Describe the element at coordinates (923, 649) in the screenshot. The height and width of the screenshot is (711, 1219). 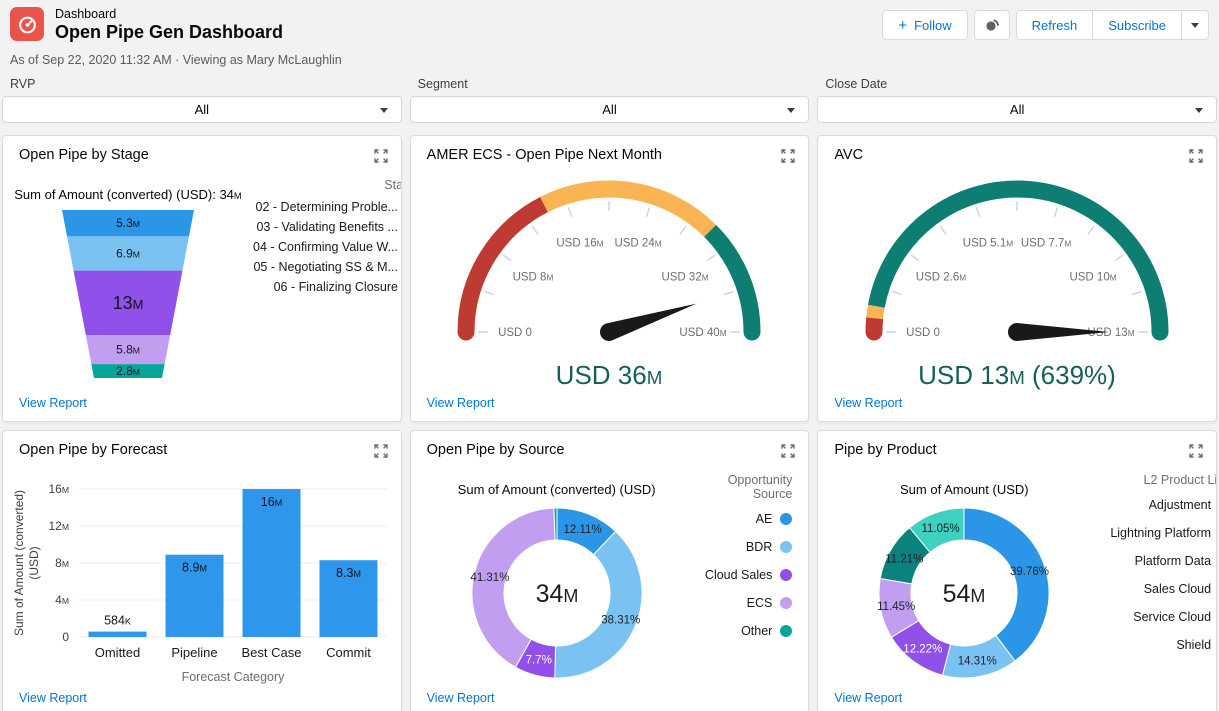
I see `svg-text: 12.22%` at that location.